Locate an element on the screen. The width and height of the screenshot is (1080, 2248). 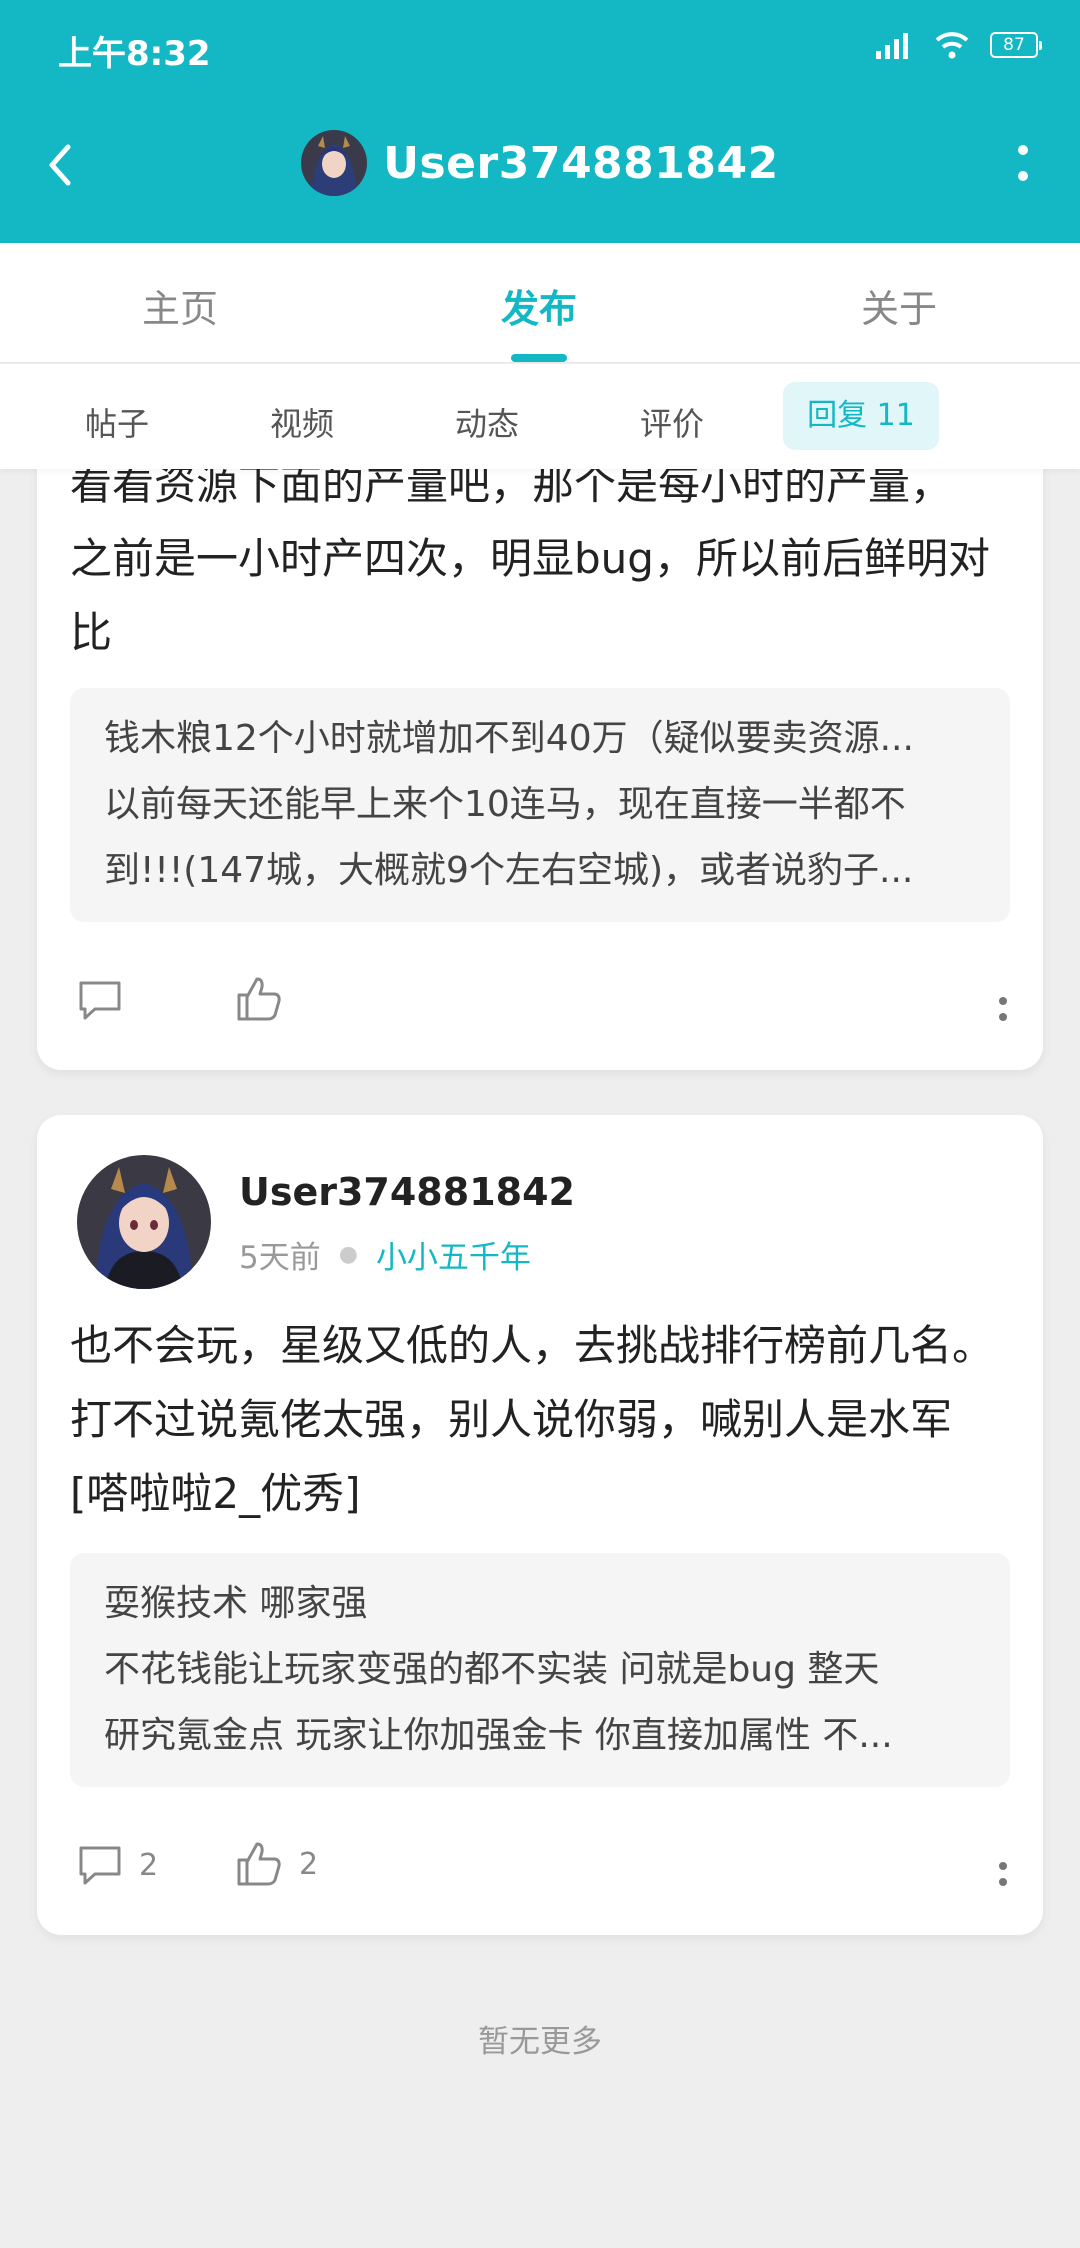
profile-tabs: 主页 发布 关于 is located at coordinates (540, 303).